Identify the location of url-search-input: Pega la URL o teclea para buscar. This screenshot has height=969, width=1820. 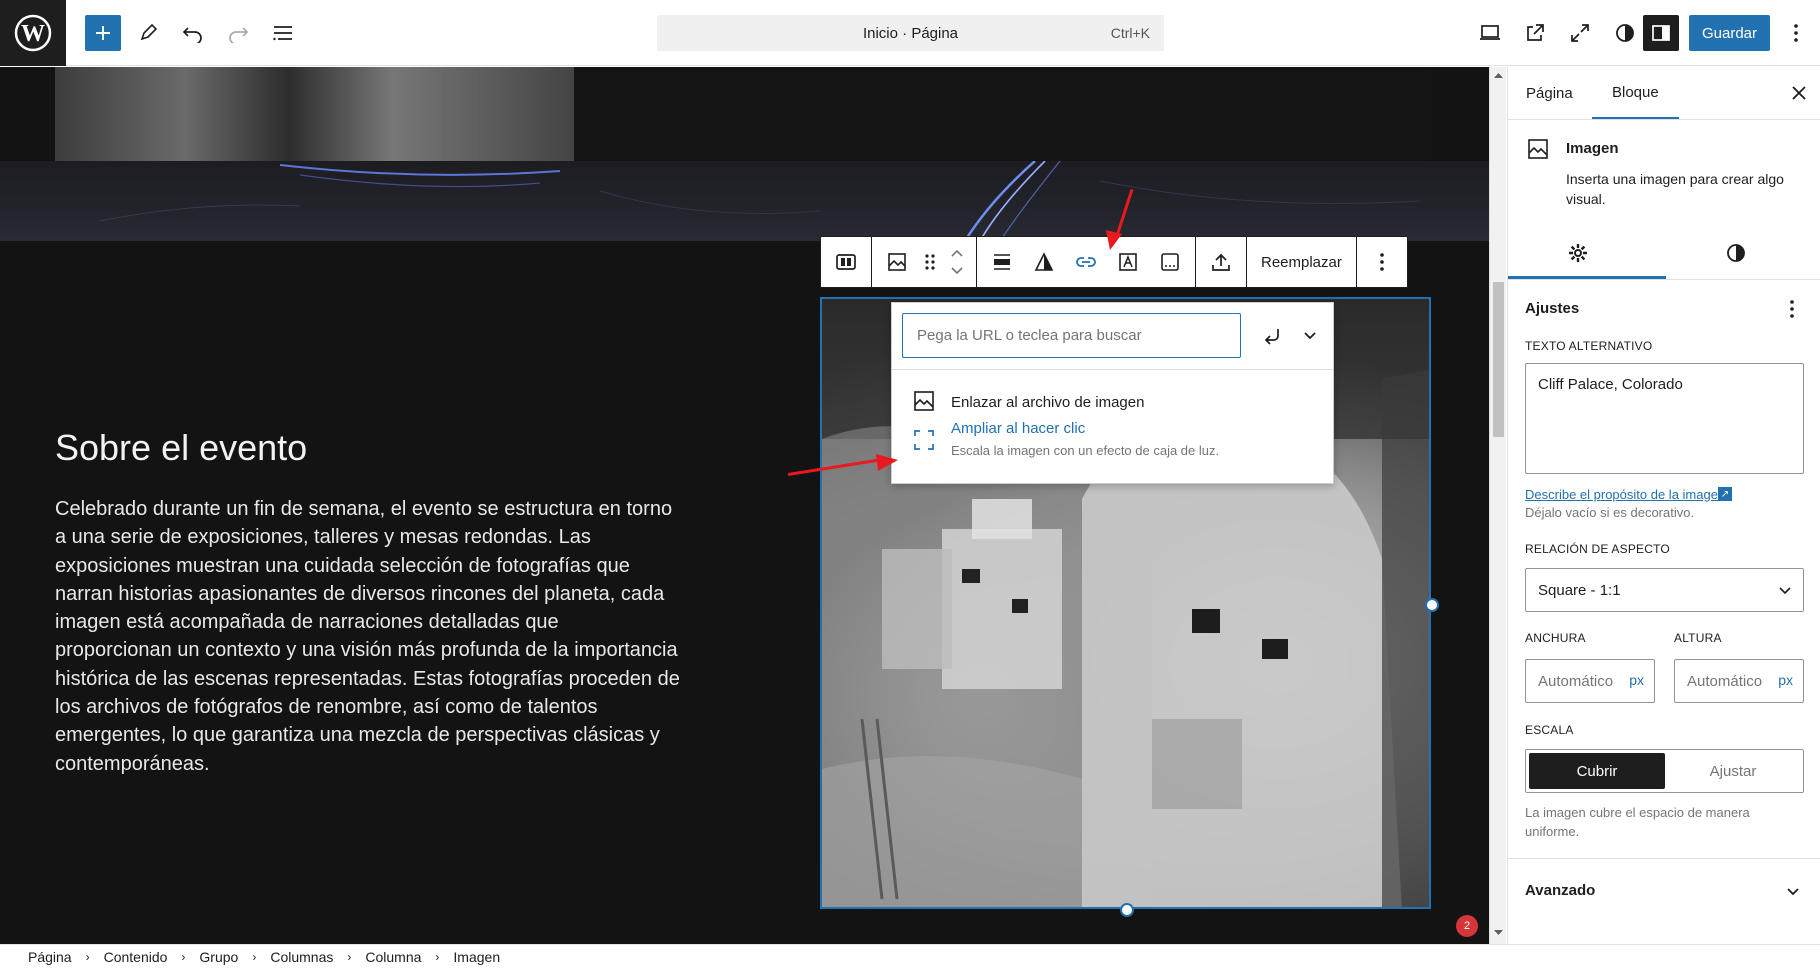
(1071, 335).